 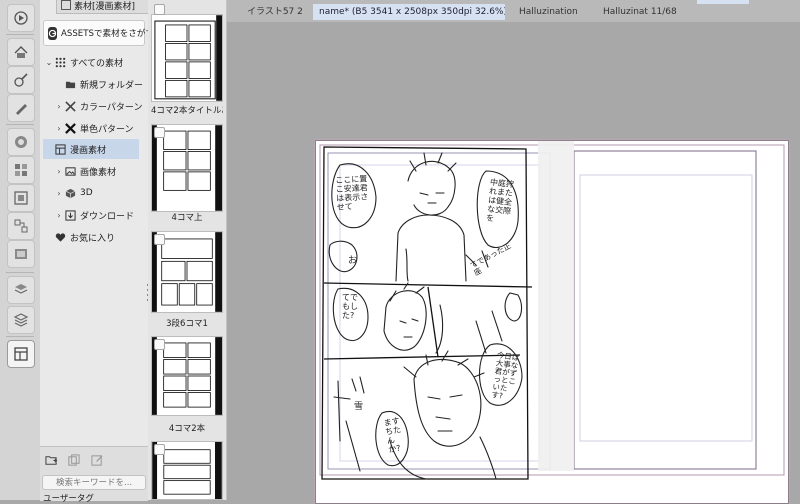 I want to click on material-tab-icon, so click(x=66, y=5).